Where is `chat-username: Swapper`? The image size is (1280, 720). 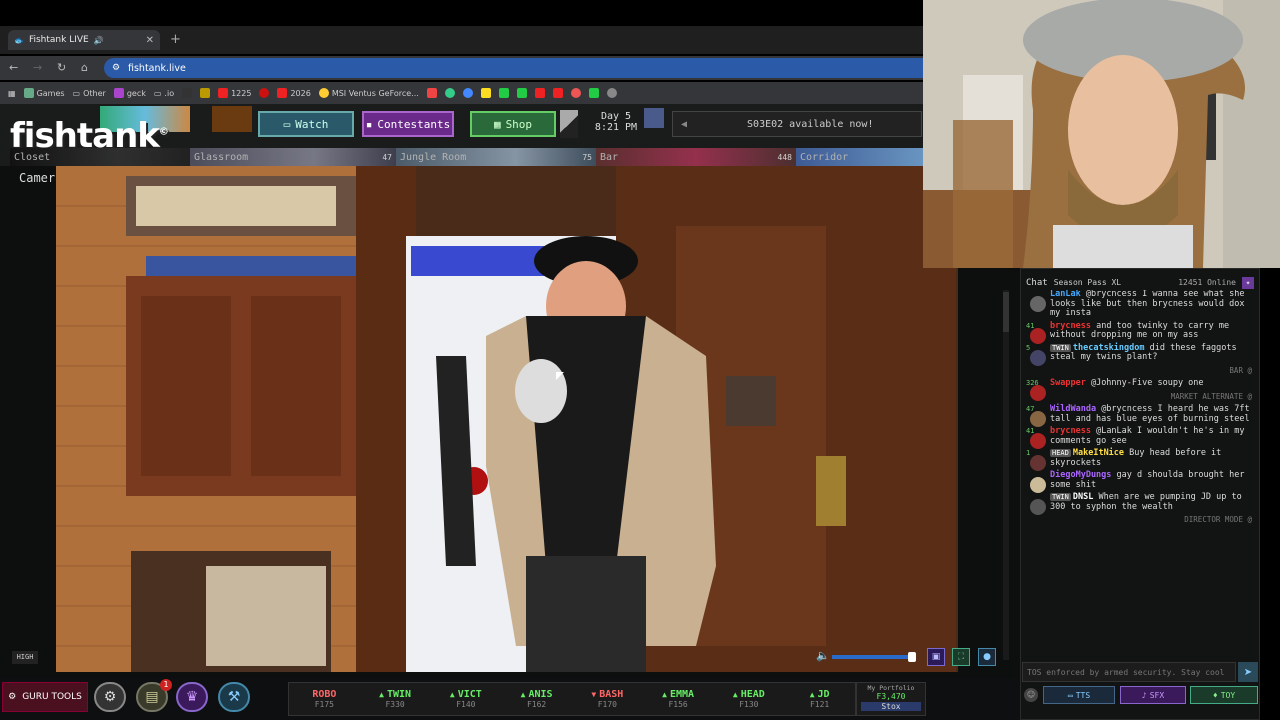
chat-username: Swapper is located at coordinates (1068, 383).